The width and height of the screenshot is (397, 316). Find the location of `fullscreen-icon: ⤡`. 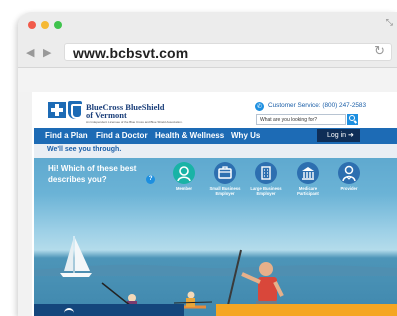

fullscreen-icon: ⤡ is located at coordinates (389, 23).